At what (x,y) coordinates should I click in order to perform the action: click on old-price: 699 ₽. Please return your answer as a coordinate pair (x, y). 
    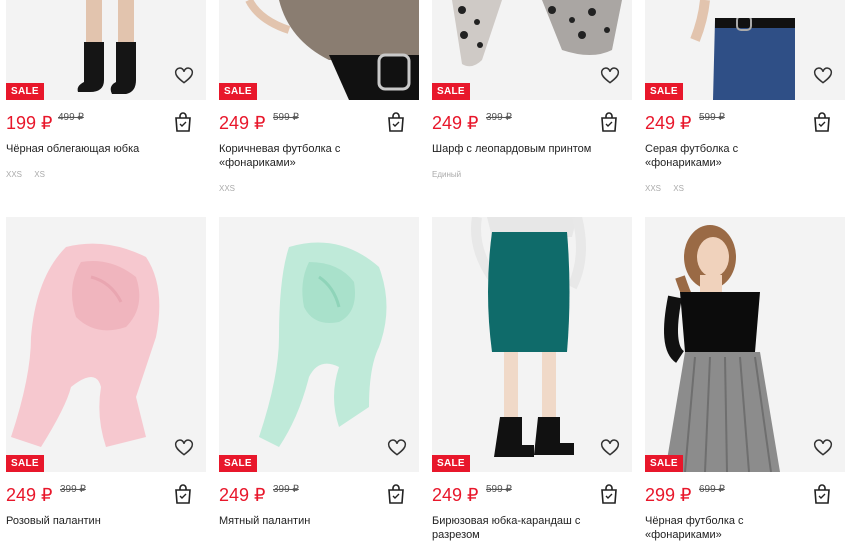
    Looking at the image, I should click on (712, 489).